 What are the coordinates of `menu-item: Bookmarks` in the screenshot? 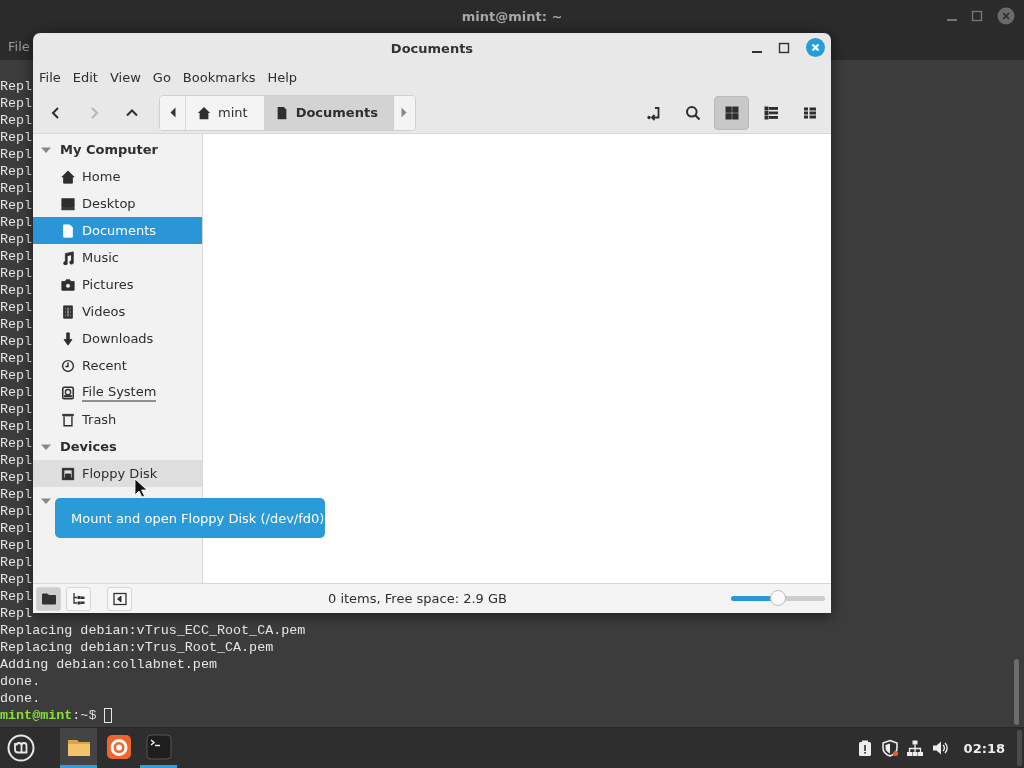 It's located at (219, 77).